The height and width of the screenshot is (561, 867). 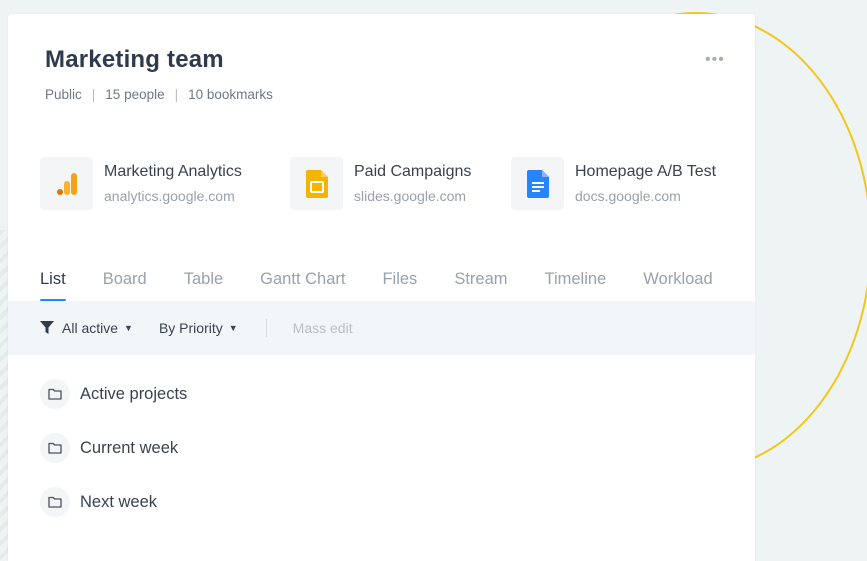 What do you see at coordinates (169, 195) in the screenshot?
I see `bookmark-url: analytics.google.com` at bounding box center [169, 195].